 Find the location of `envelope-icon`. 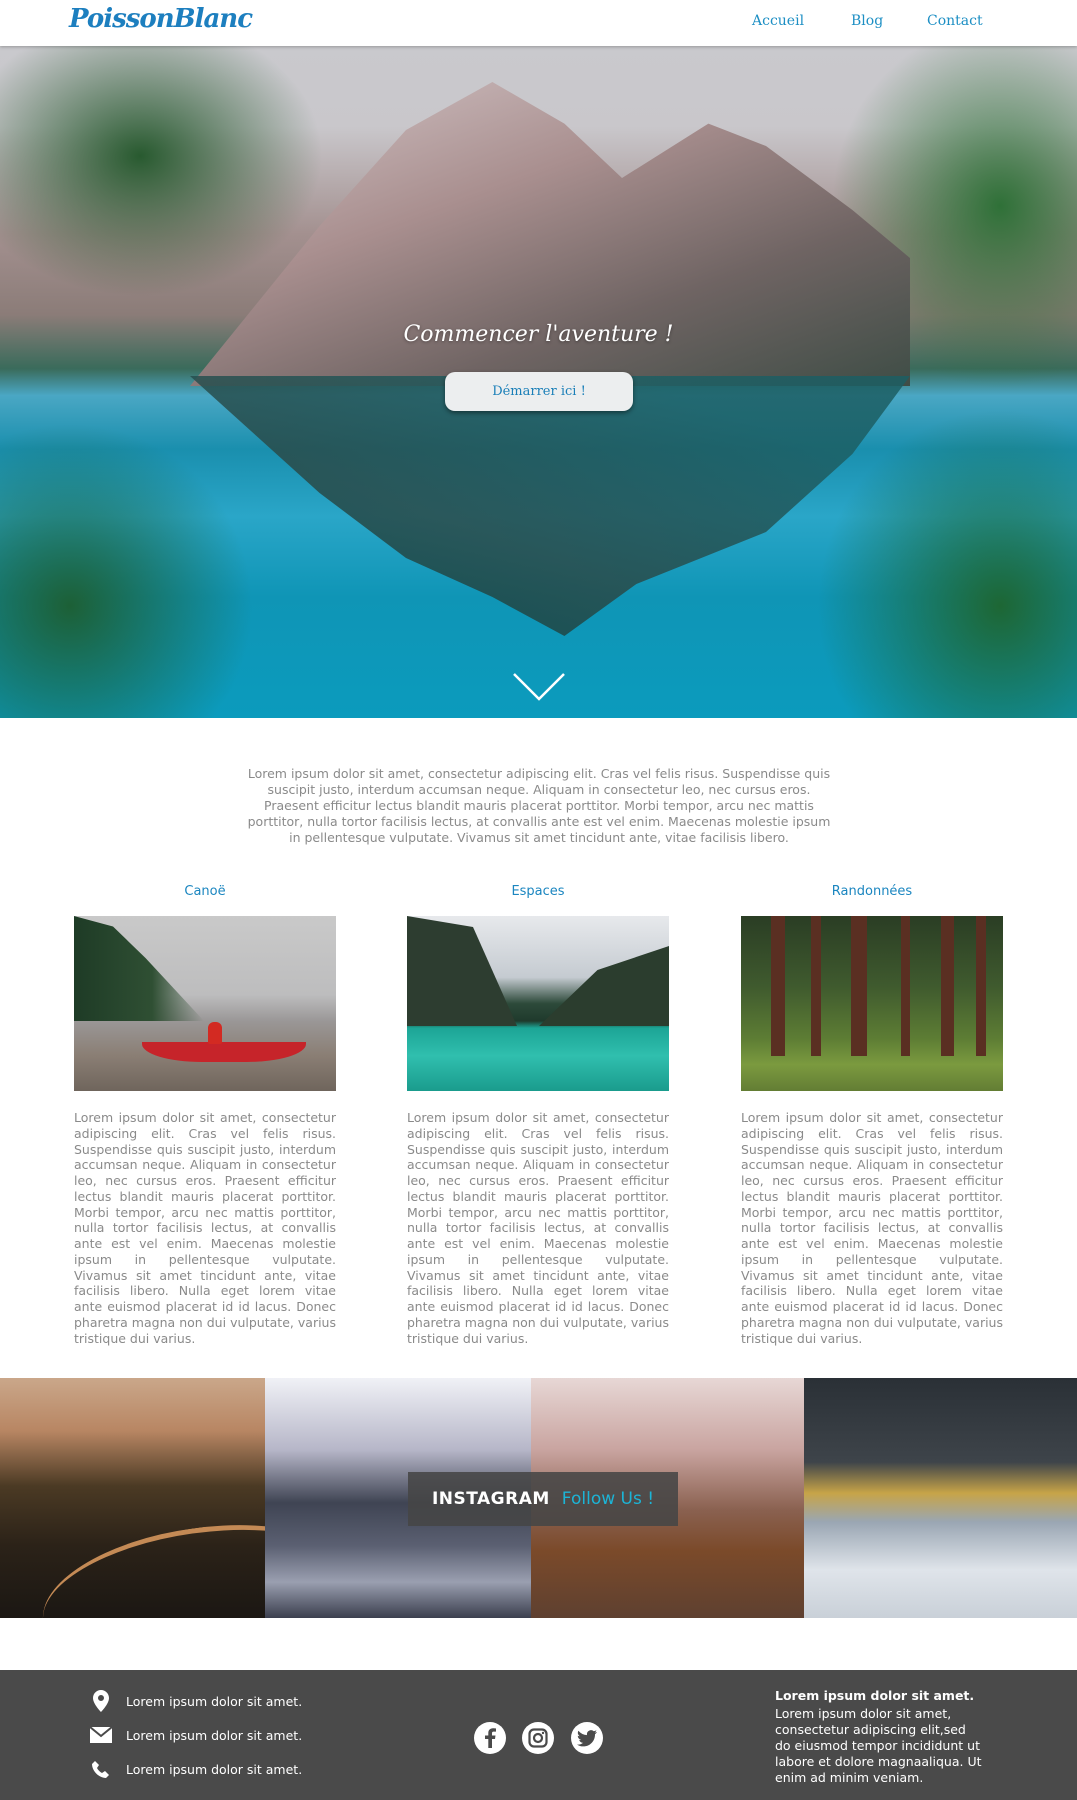

envelope-icon is located at coordinates (101, 1735).